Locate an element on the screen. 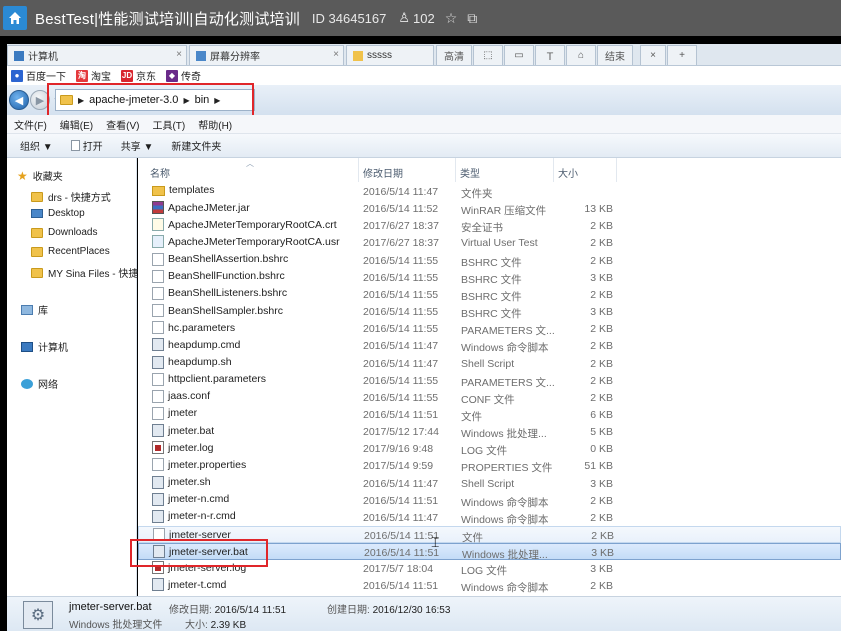 The width and height of the screenshot is (841, 631). table-row: jmeter 2016/5/14 11:51 文件 6 KB is located at coordinates (489, 414).